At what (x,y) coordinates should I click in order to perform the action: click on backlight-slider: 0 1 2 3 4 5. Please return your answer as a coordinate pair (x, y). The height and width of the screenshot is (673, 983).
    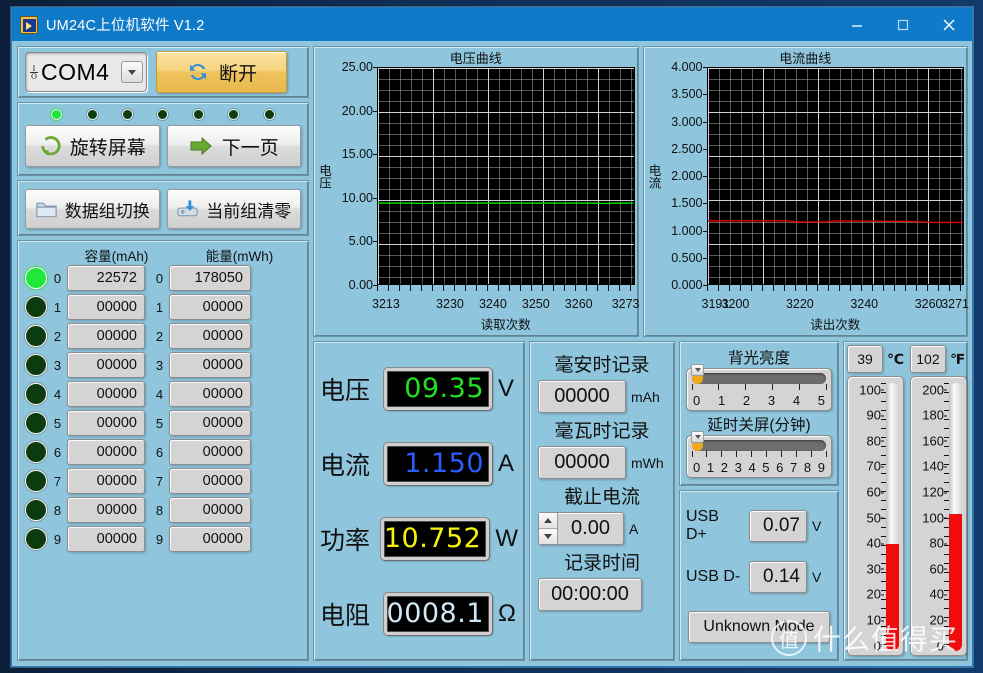
    Looking at the image, I should click on (759, 387).